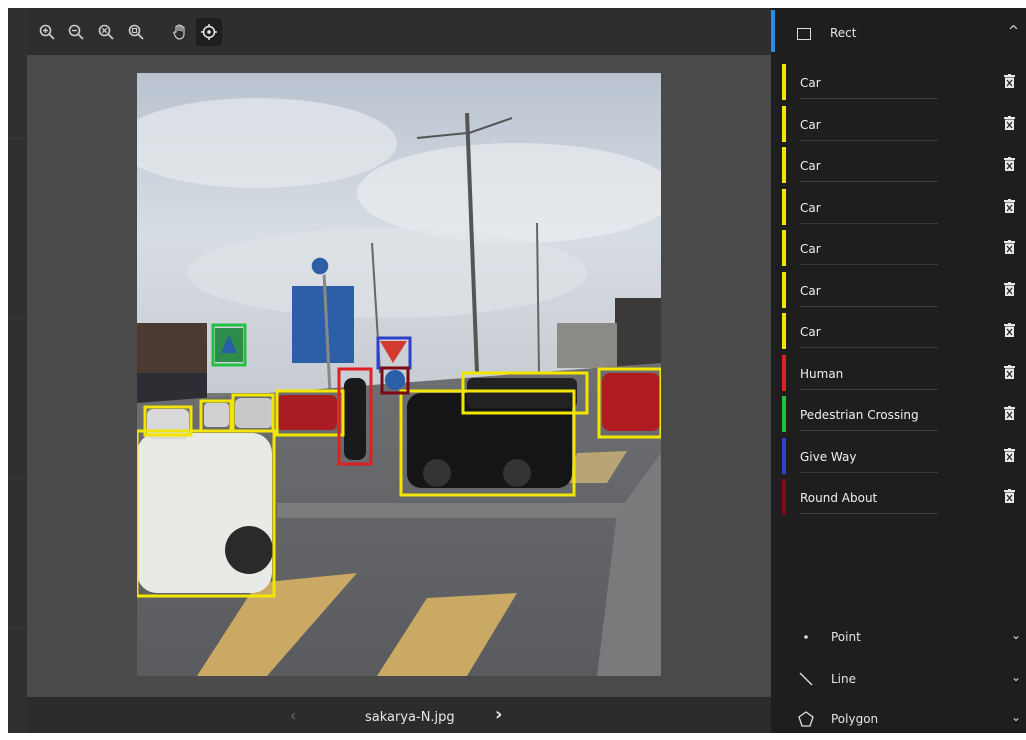  I want to click on next-image-button: ›, so click(498, 714).